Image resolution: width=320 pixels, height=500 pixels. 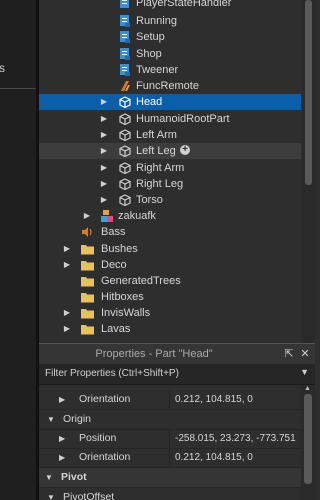 I want to click on tree-item-right-arm: ▶ Right Arm, so click(x=170, y=168).